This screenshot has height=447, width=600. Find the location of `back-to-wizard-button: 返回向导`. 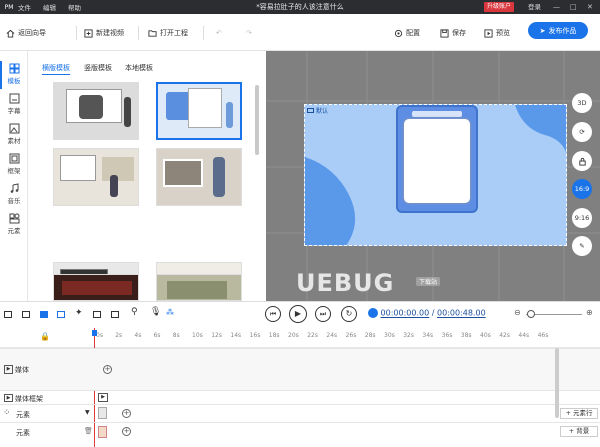

back-to-wizard-button: 返回向导 is located at coordinates (26, 33).